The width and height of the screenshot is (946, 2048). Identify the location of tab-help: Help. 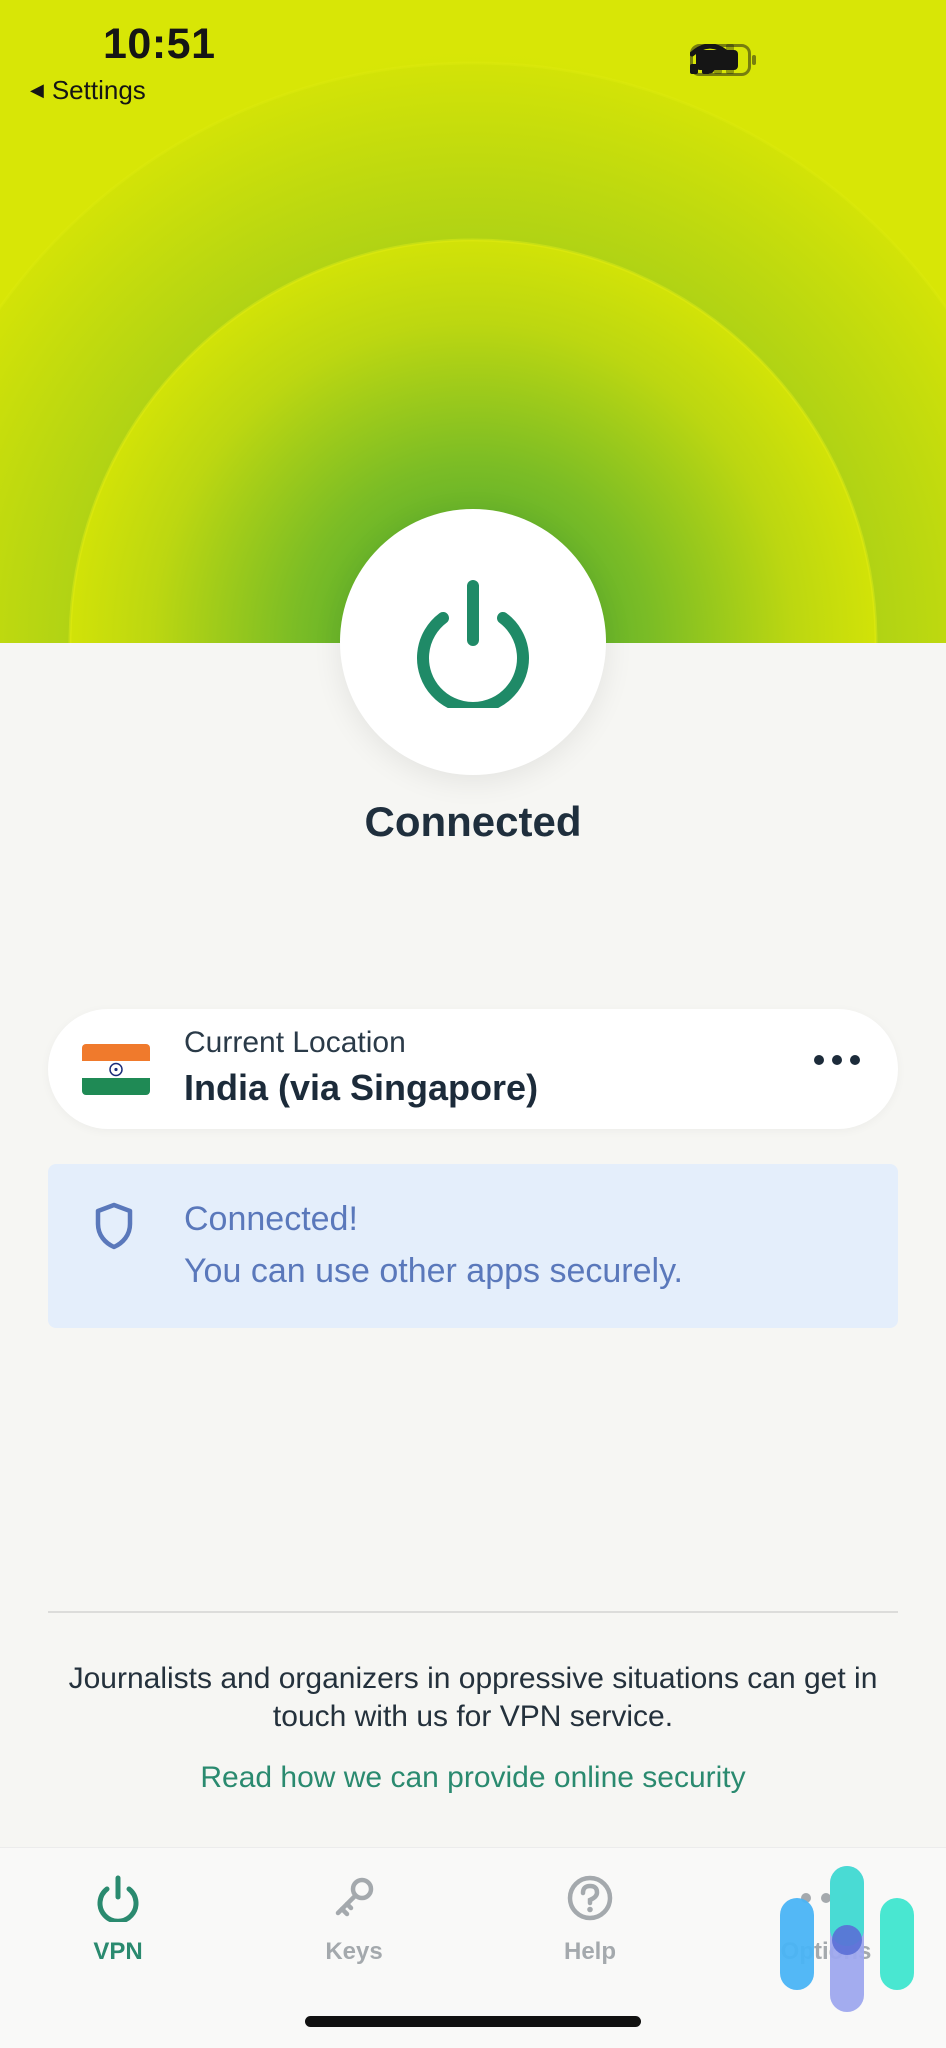
(590, 1917).